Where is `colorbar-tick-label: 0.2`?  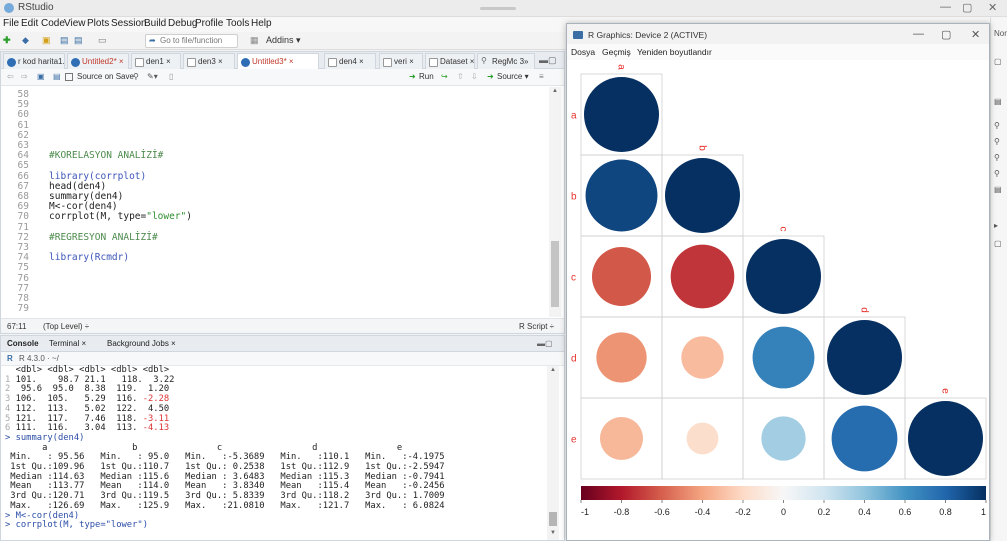
colorbar-tick-label: 0.2 is located at coordinates (824, 512).